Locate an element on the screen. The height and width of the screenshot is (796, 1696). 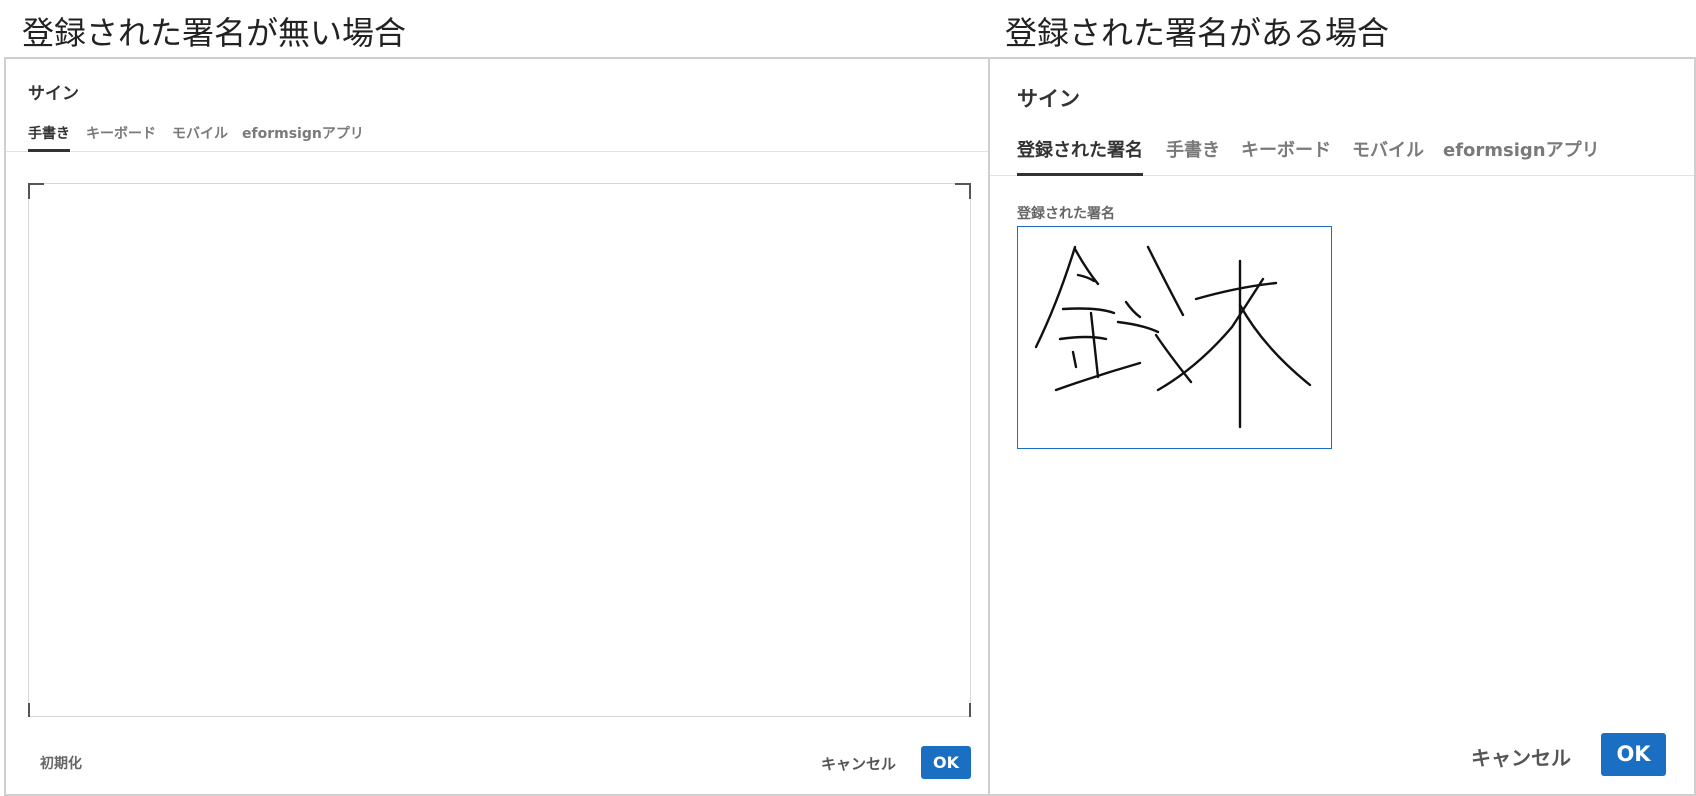
registered-signature-box is located at coordinates (1174, 337).